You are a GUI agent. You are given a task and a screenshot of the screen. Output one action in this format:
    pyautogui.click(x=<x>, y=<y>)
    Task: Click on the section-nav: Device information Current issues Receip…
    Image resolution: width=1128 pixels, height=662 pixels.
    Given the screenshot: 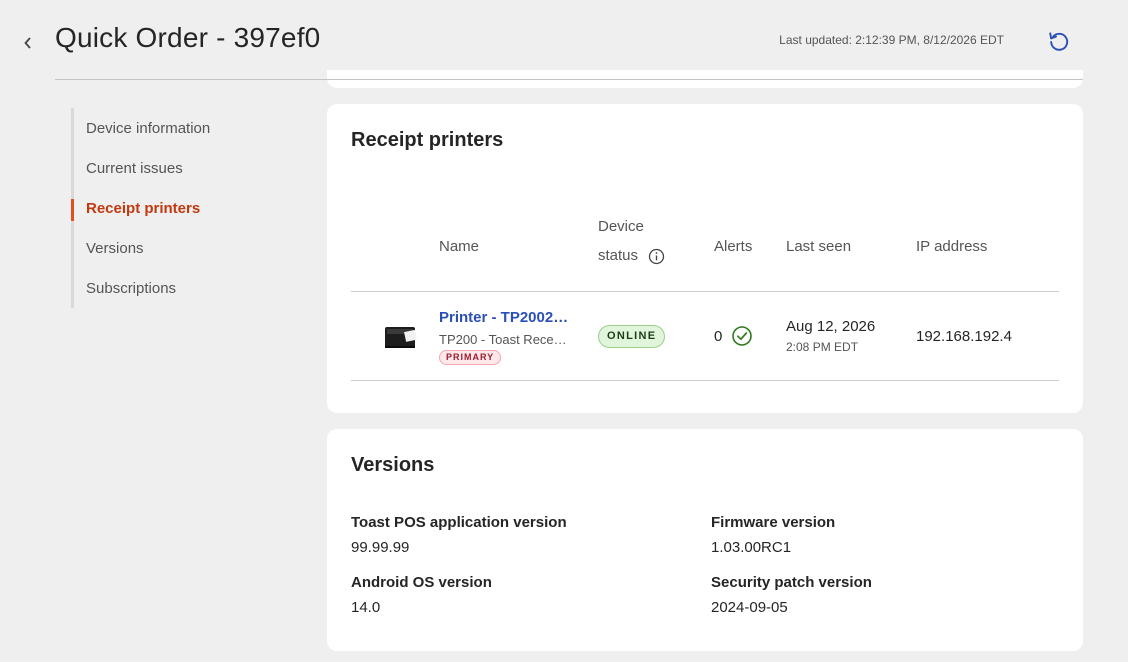 What is the action you would take?
    pyautogui.click(x=181, y=208)
    